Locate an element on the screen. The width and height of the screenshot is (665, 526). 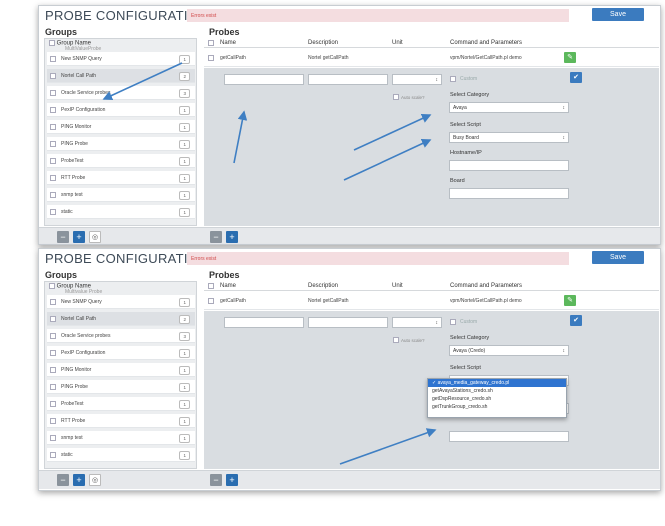
group-name: PexIP Configuration is located at coordinates (83, 110).